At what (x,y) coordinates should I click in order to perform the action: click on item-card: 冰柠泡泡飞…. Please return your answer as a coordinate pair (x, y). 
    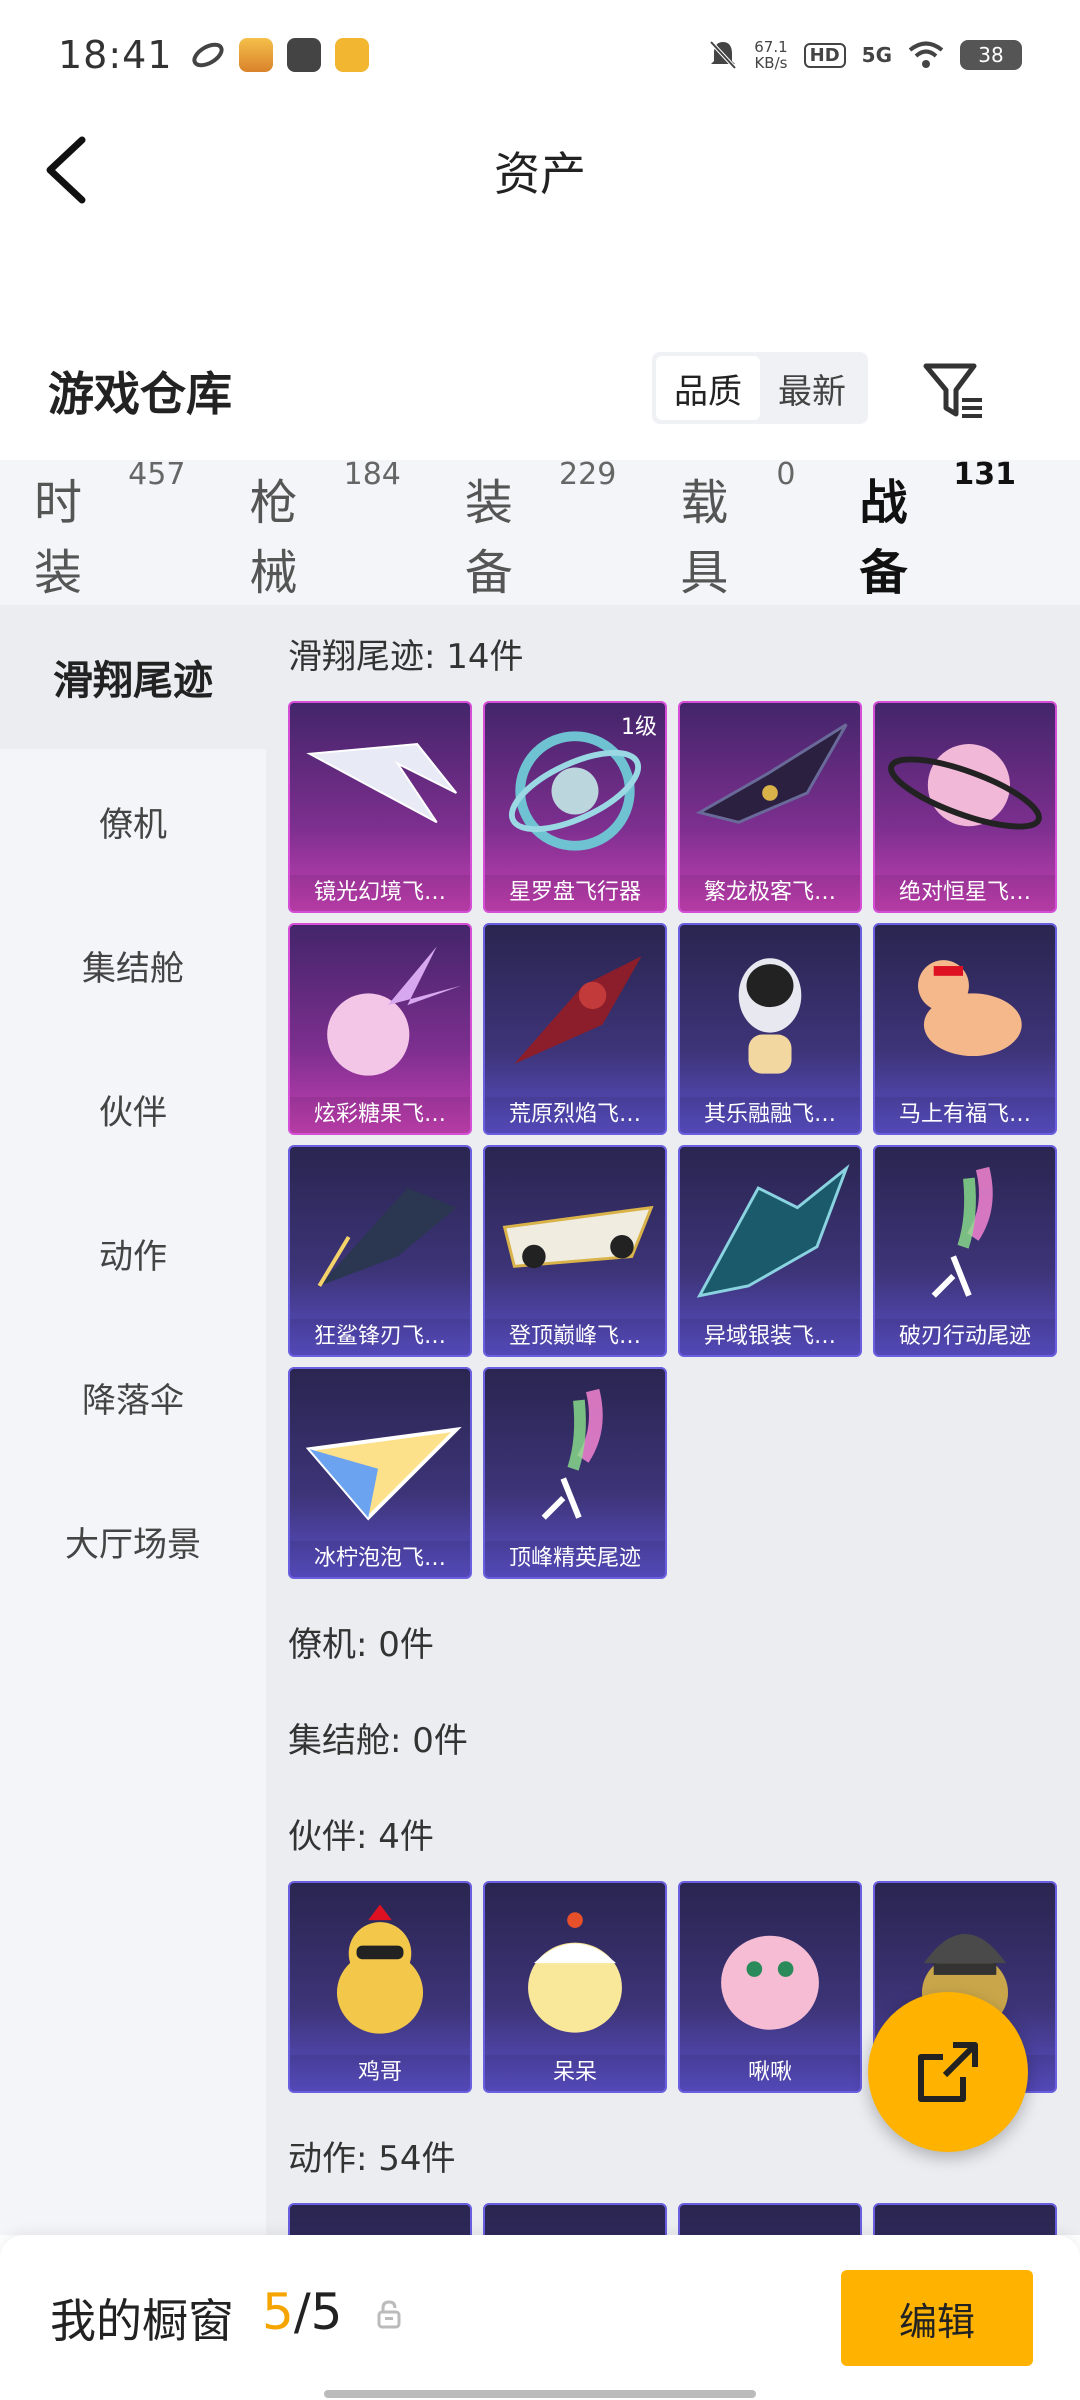
    Looking at the image, I should click on (380, 1473).